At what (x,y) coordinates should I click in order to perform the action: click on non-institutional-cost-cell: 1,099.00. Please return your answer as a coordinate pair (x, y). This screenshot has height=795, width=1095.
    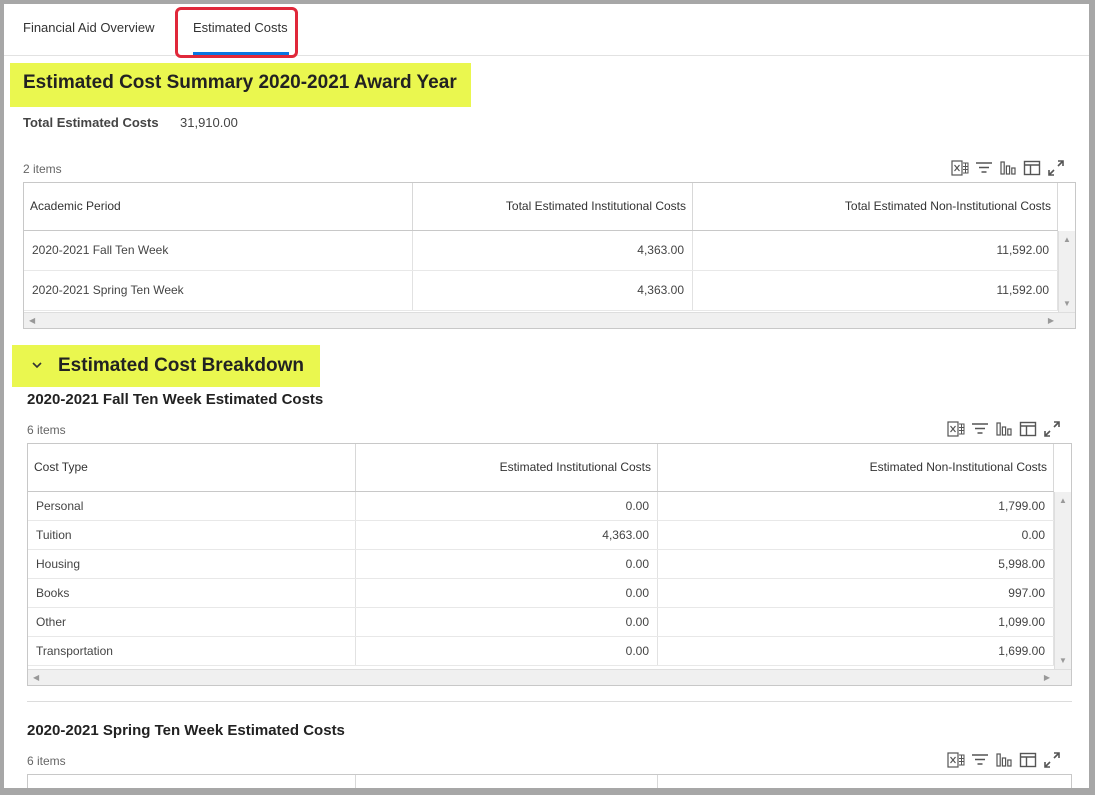
    Looking at the image, I should click on (855, 622).